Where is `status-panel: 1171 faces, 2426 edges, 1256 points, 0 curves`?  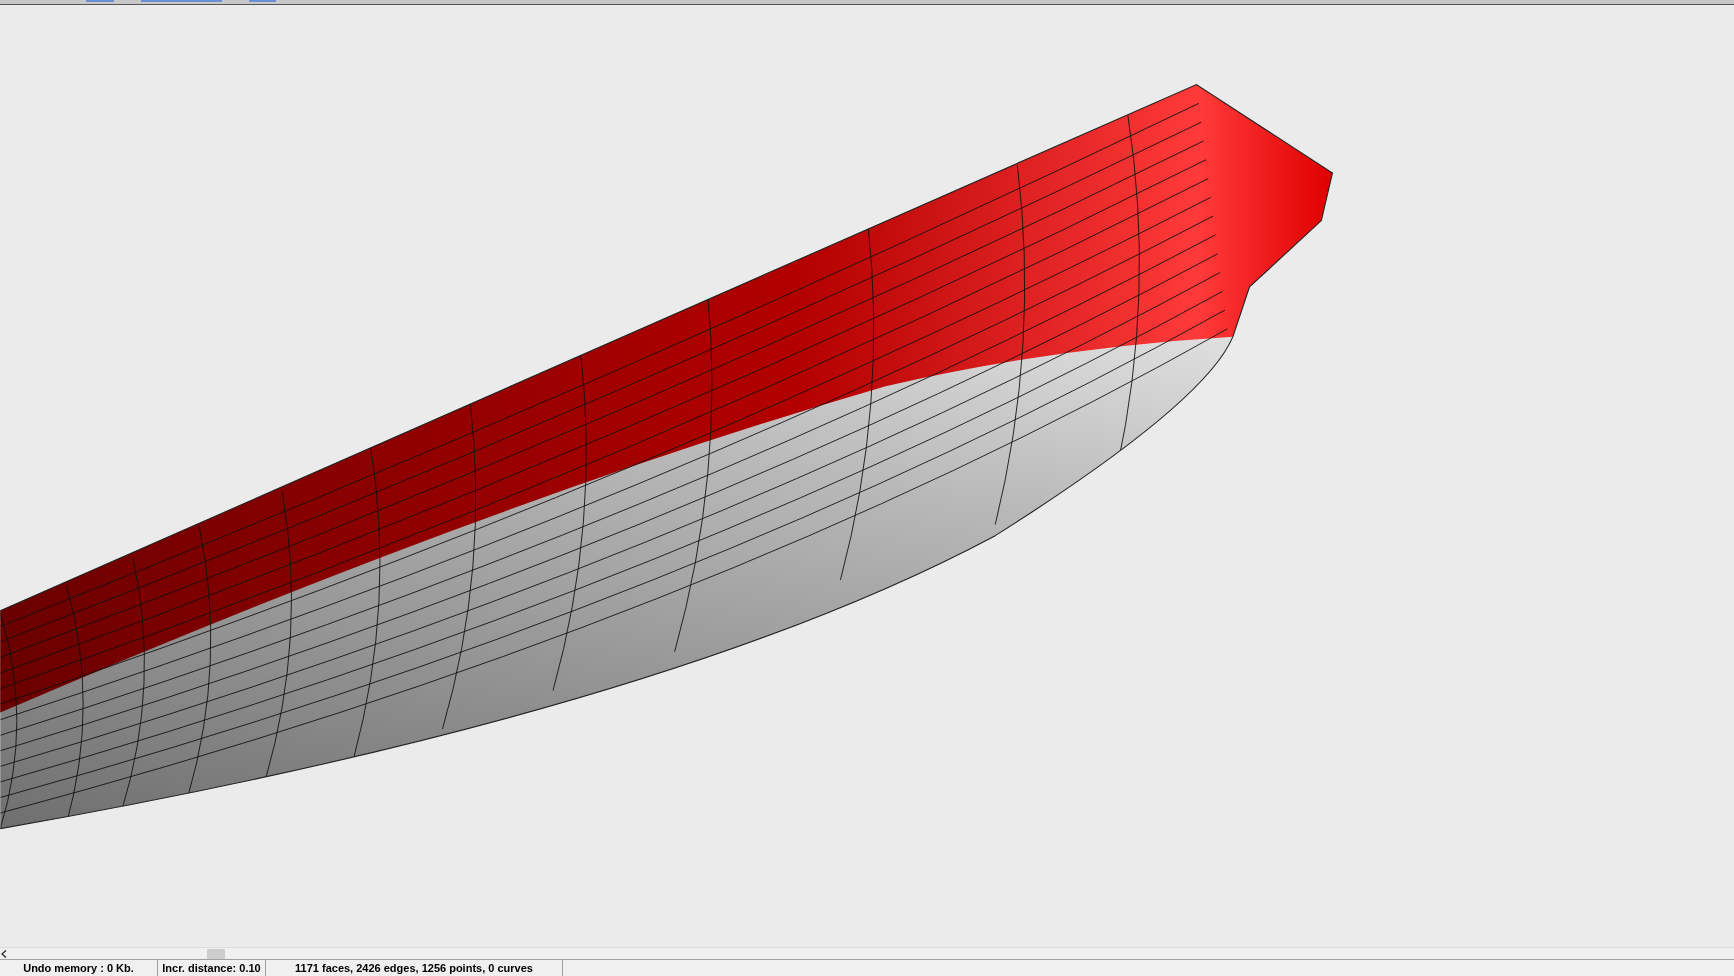 status-panel: 1171 faces, 2426 edges, 1256 points, 0 curves is located at coordinates (414, 968).